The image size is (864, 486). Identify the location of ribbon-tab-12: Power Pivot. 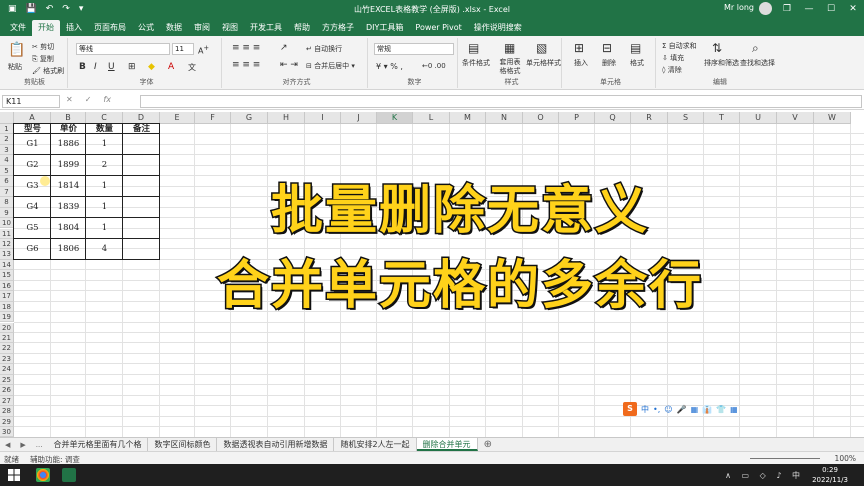
(438, 28).